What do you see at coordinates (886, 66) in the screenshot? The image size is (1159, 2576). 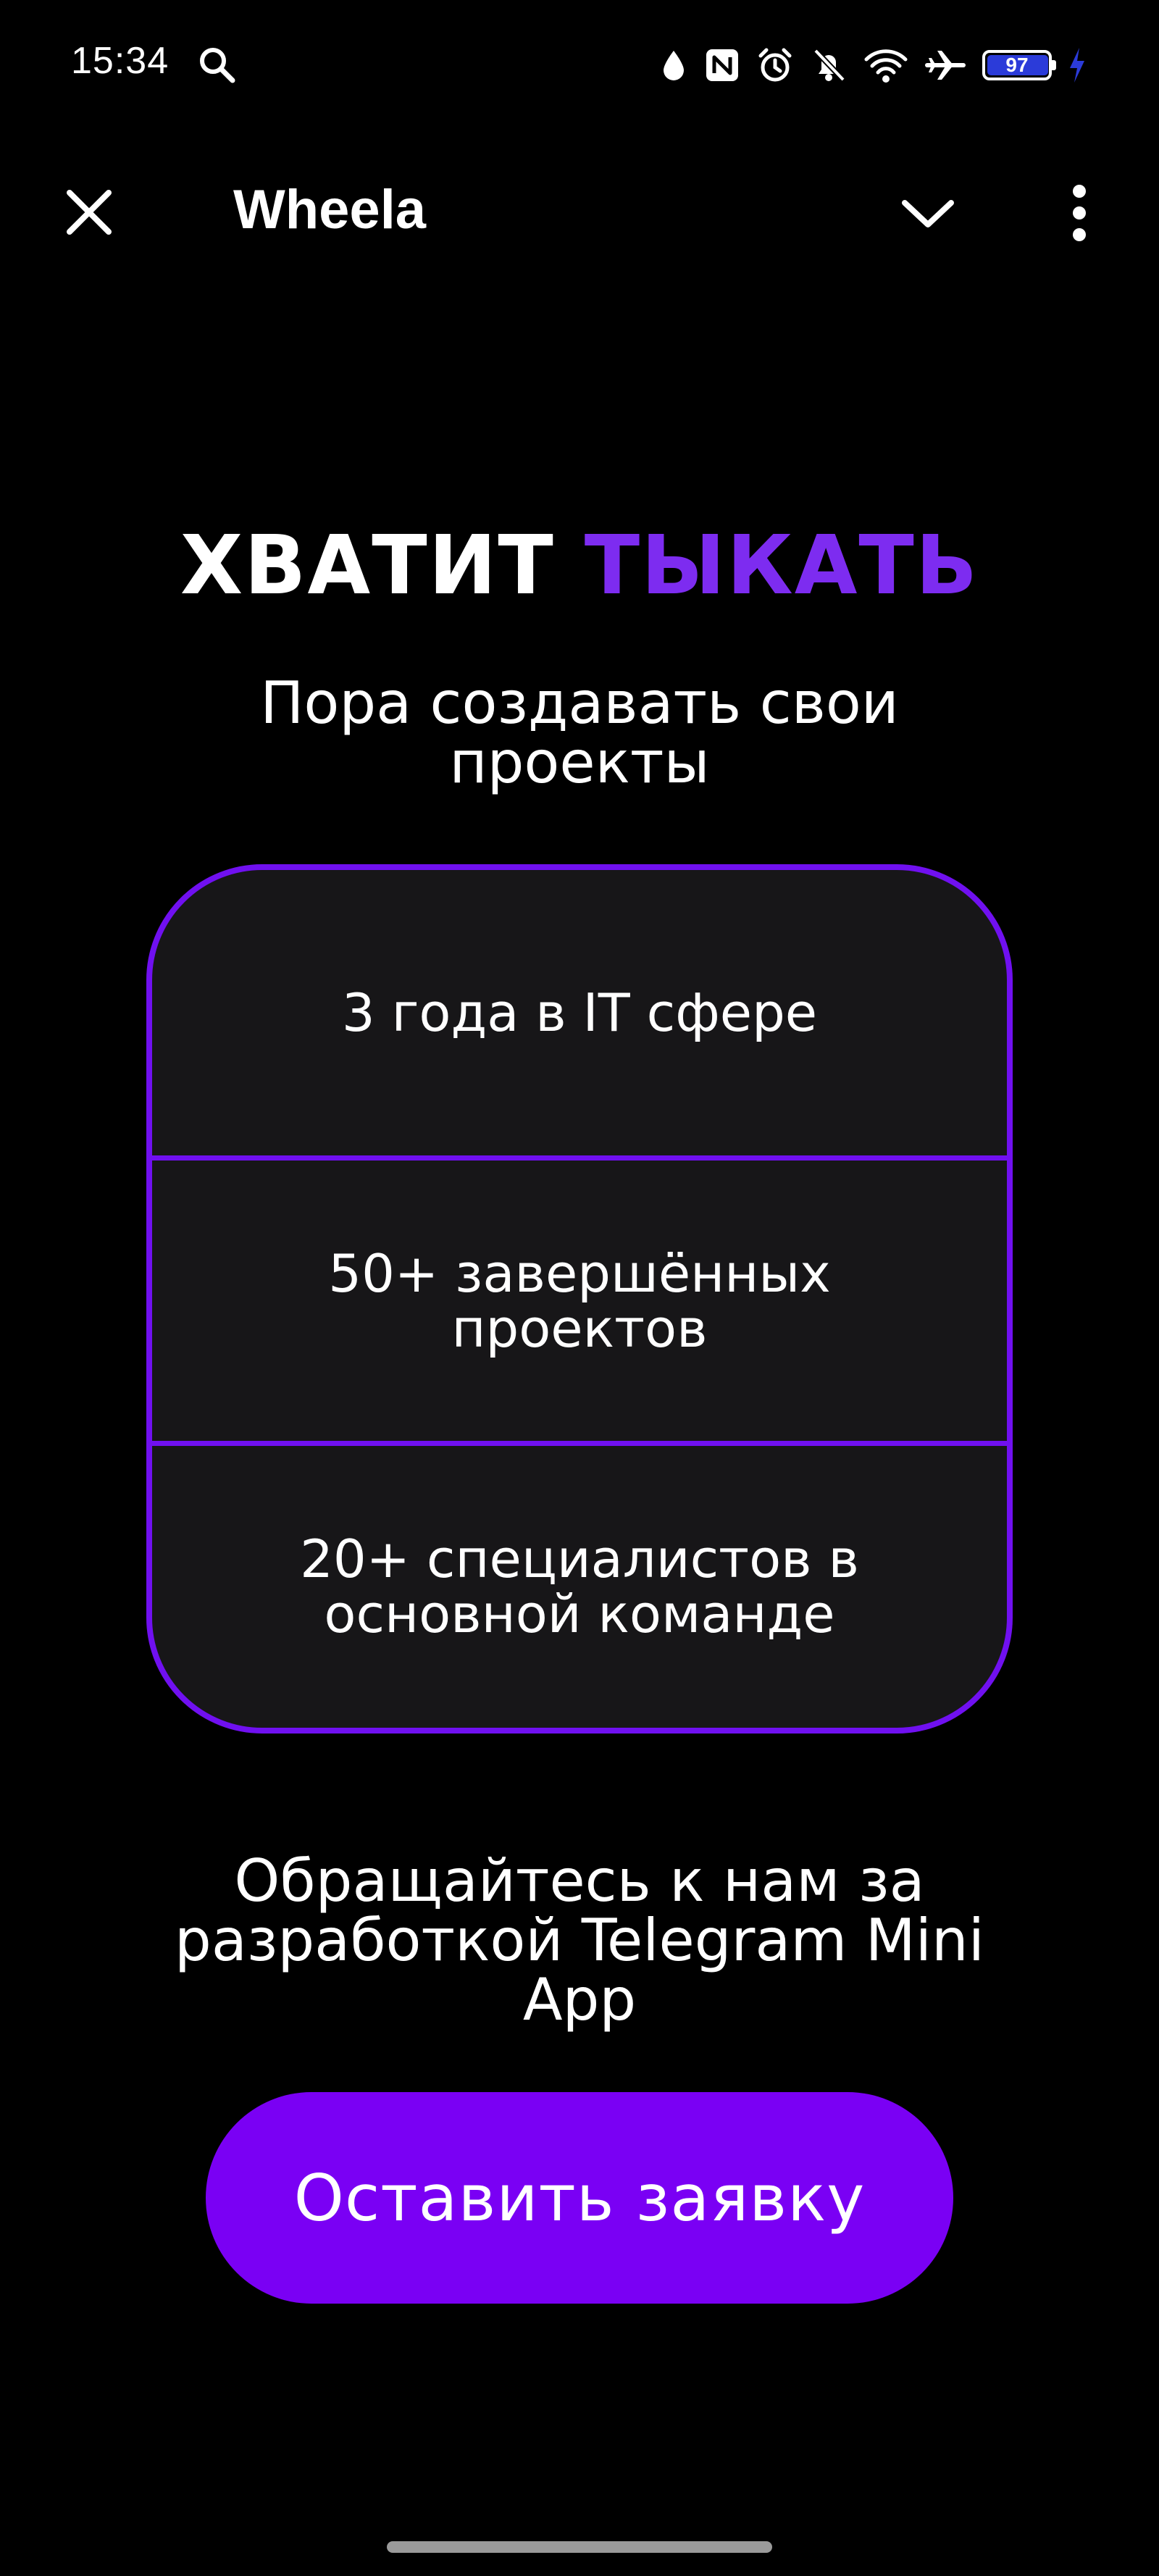 I see `wifi-icon` at bounding box center [886, 66].